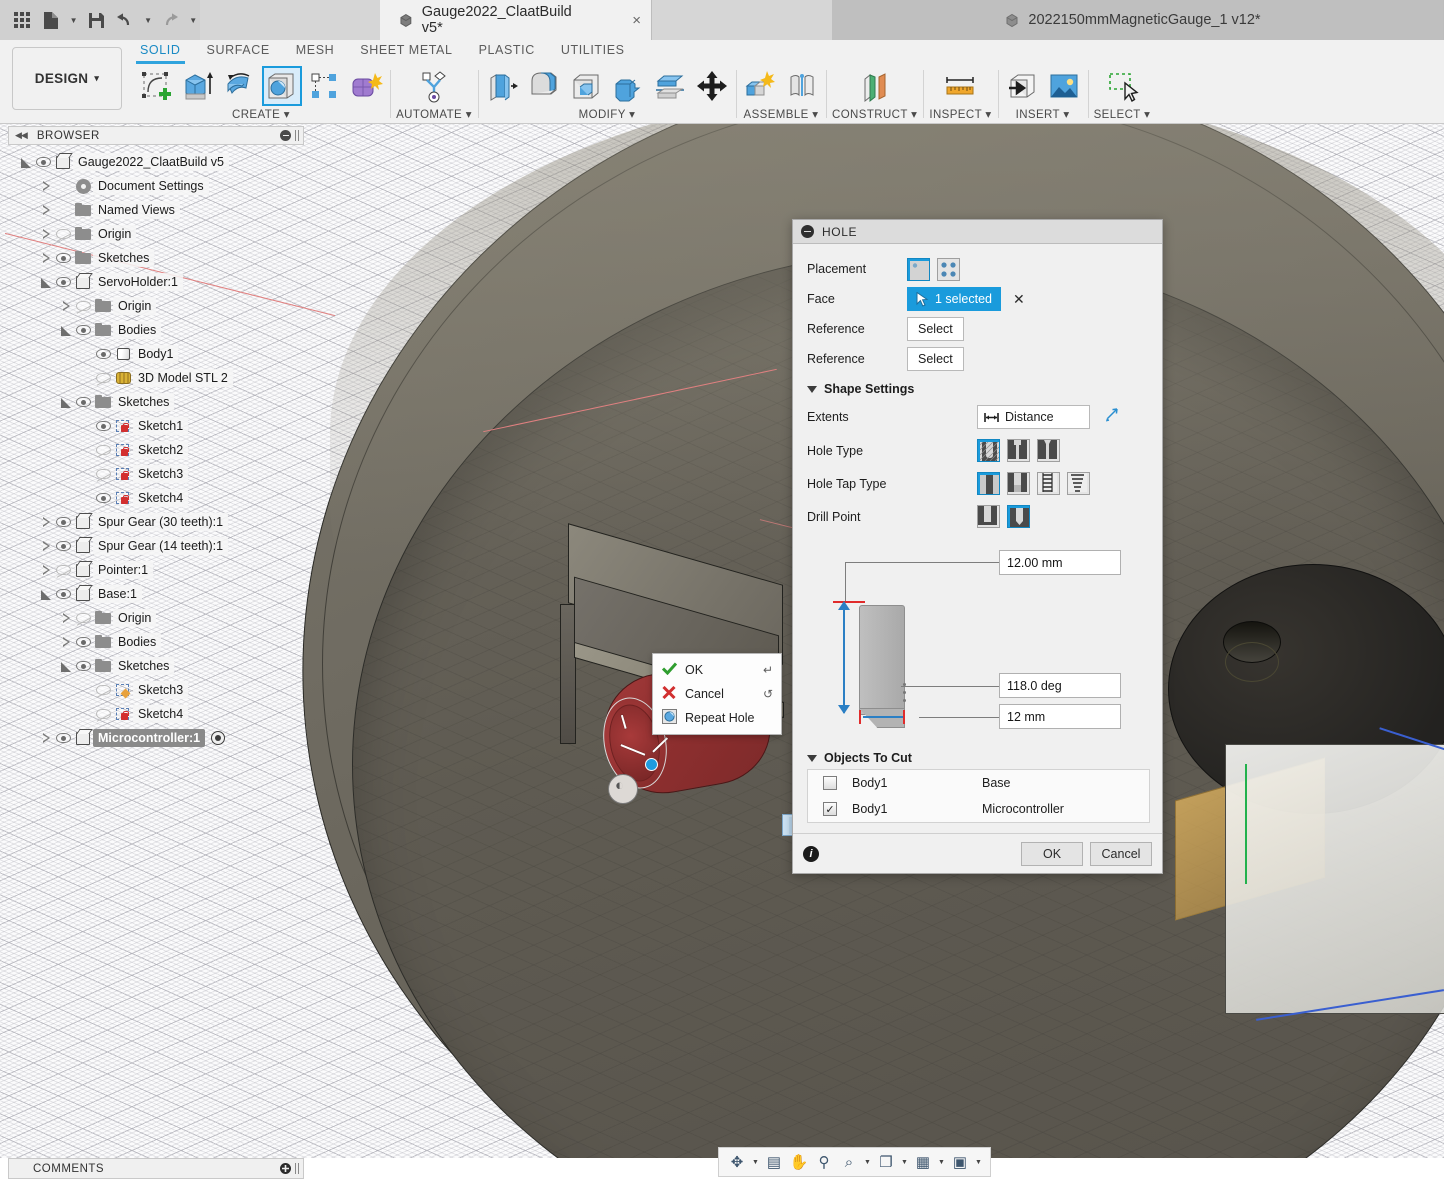  I want to click on viewports-icon: ▣, so click(960, 1162).